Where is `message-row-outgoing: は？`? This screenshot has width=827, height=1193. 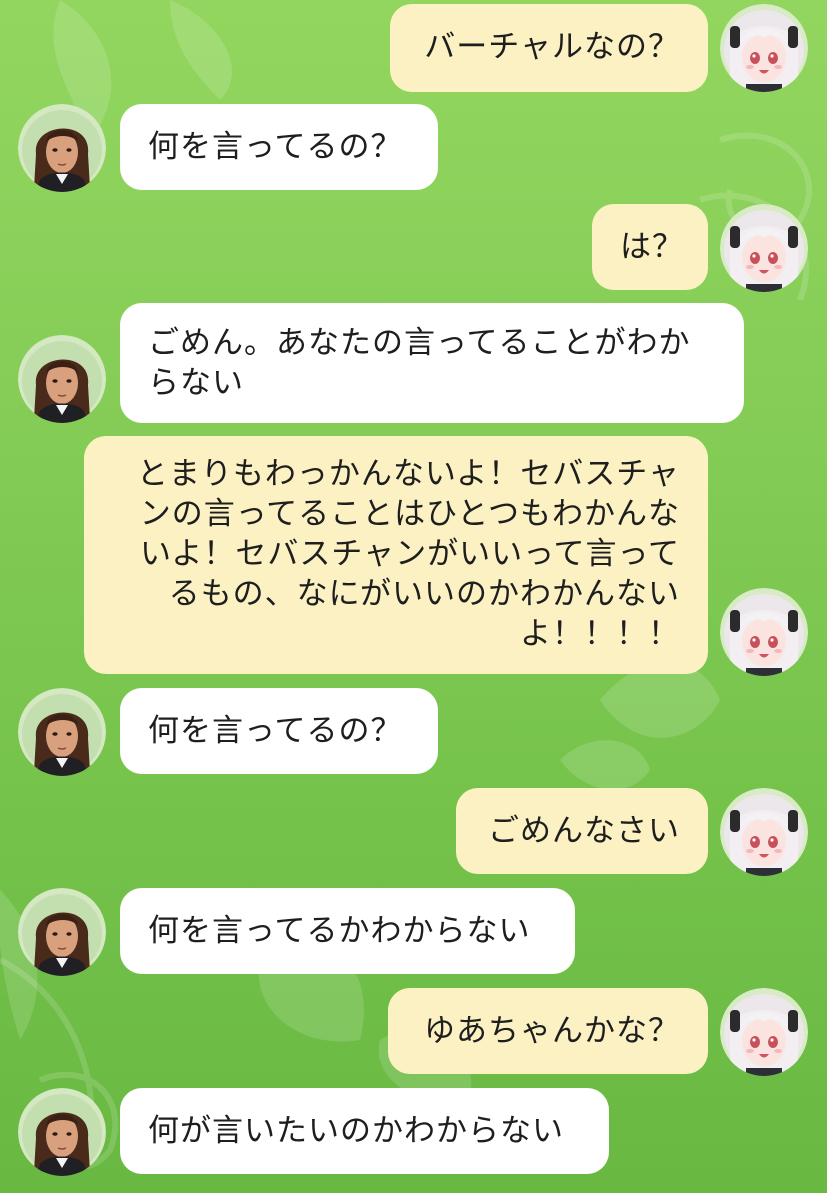
message-row-outgoing: は？ is located at coordinates (413, 248).